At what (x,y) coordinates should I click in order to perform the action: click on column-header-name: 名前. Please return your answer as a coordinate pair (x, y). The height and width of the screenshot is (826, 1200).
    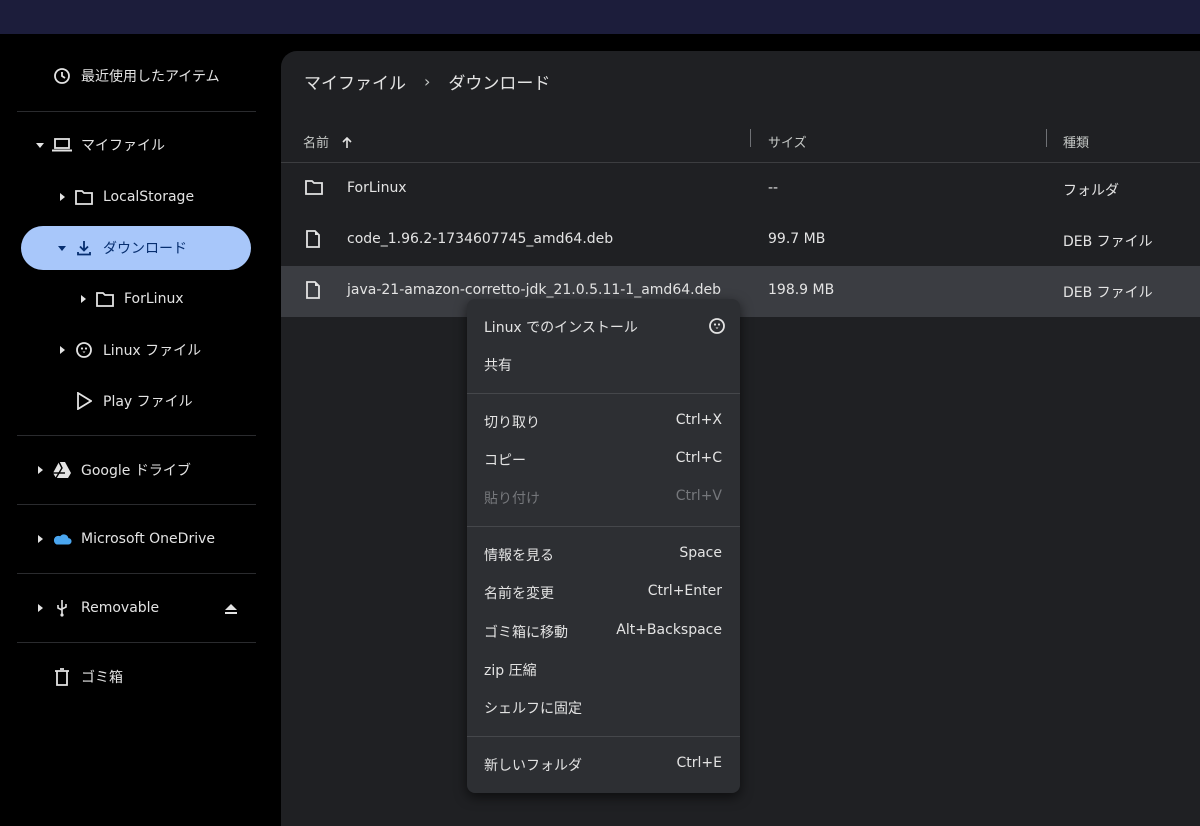
    Looking at the image, I should click on (328, 141).